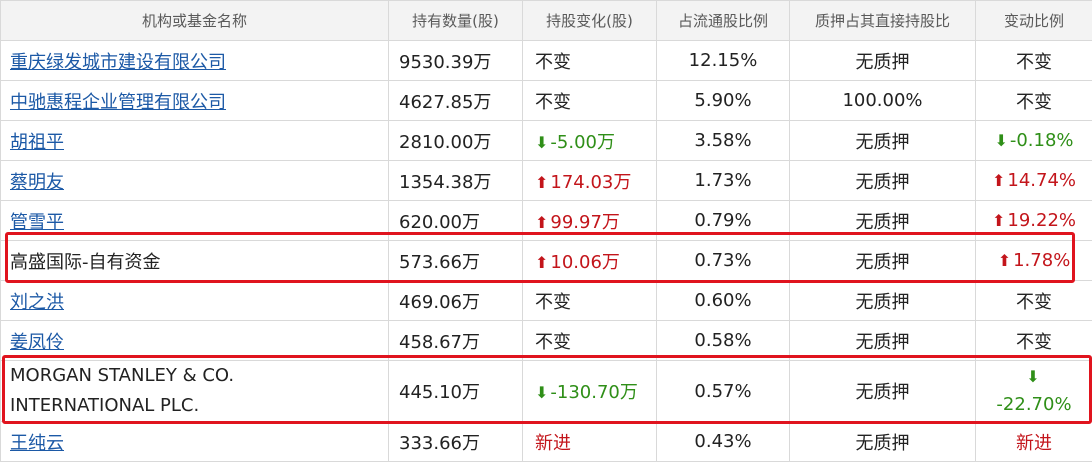 This screenshot has height=471, width=1092. What do you see at coordinates (118, 102) in the screenshot?
I see `holder-name-link: 中驰惠程企业管理有限公司` at bounding box center [118, 102].